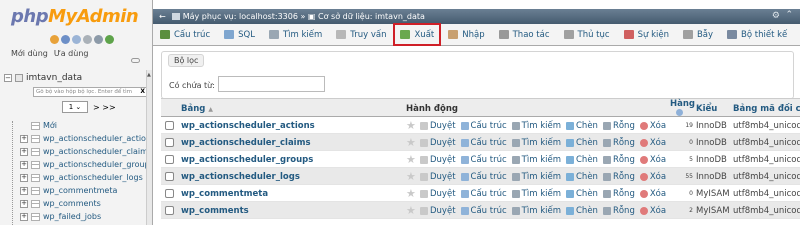 This screenshot has height=240, width=800. I want to click on link-icon, so click(135, 60).